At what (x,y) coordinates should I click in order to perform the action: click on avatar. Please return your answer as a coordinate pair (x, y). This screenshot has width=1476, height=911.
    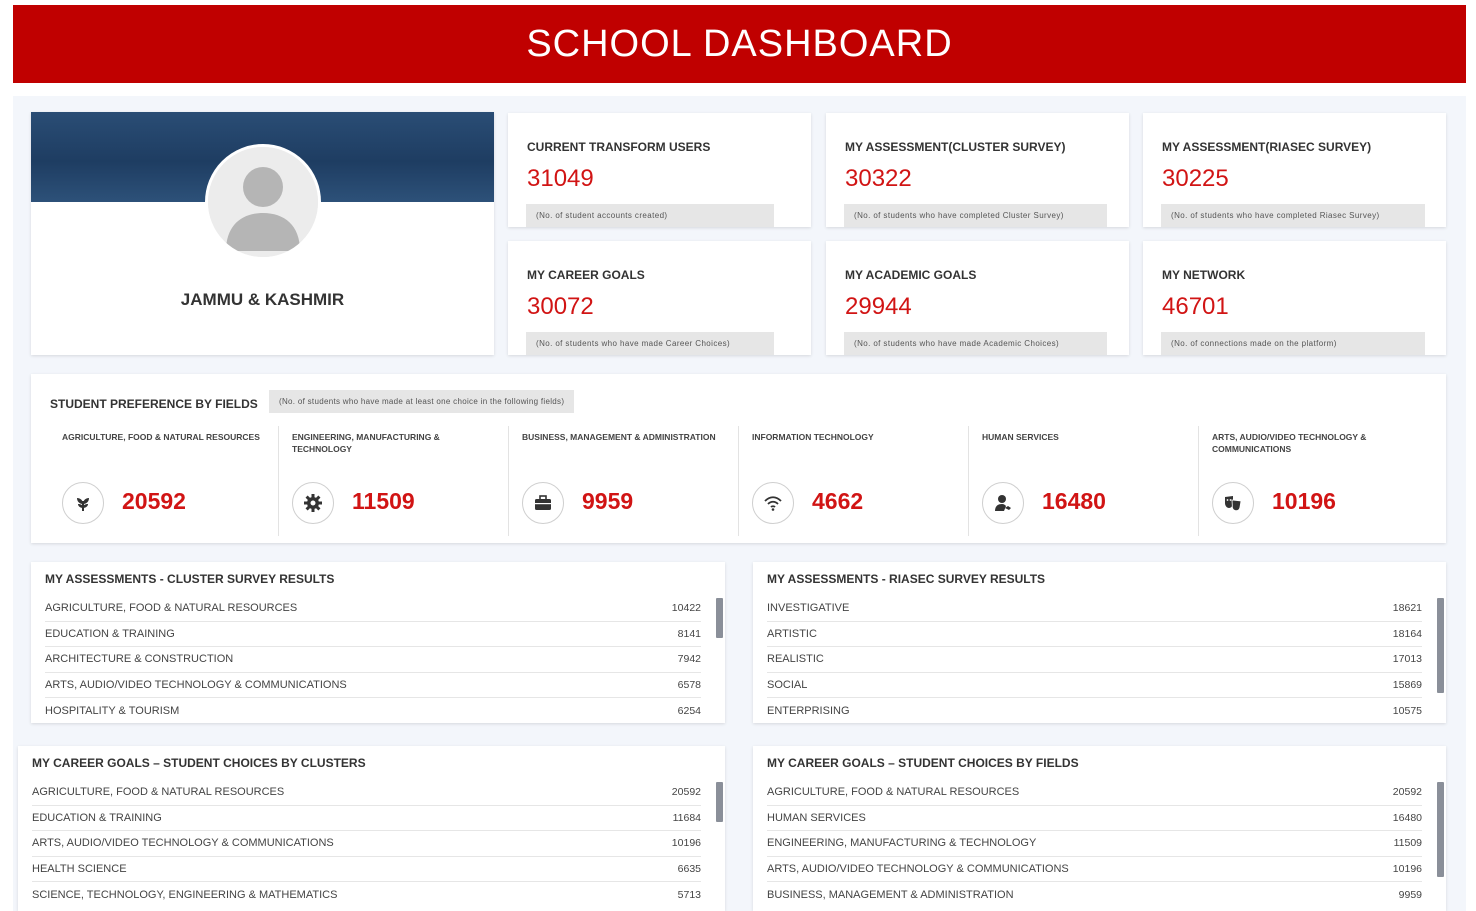
    Looking at the image, I should click on (263, 202).